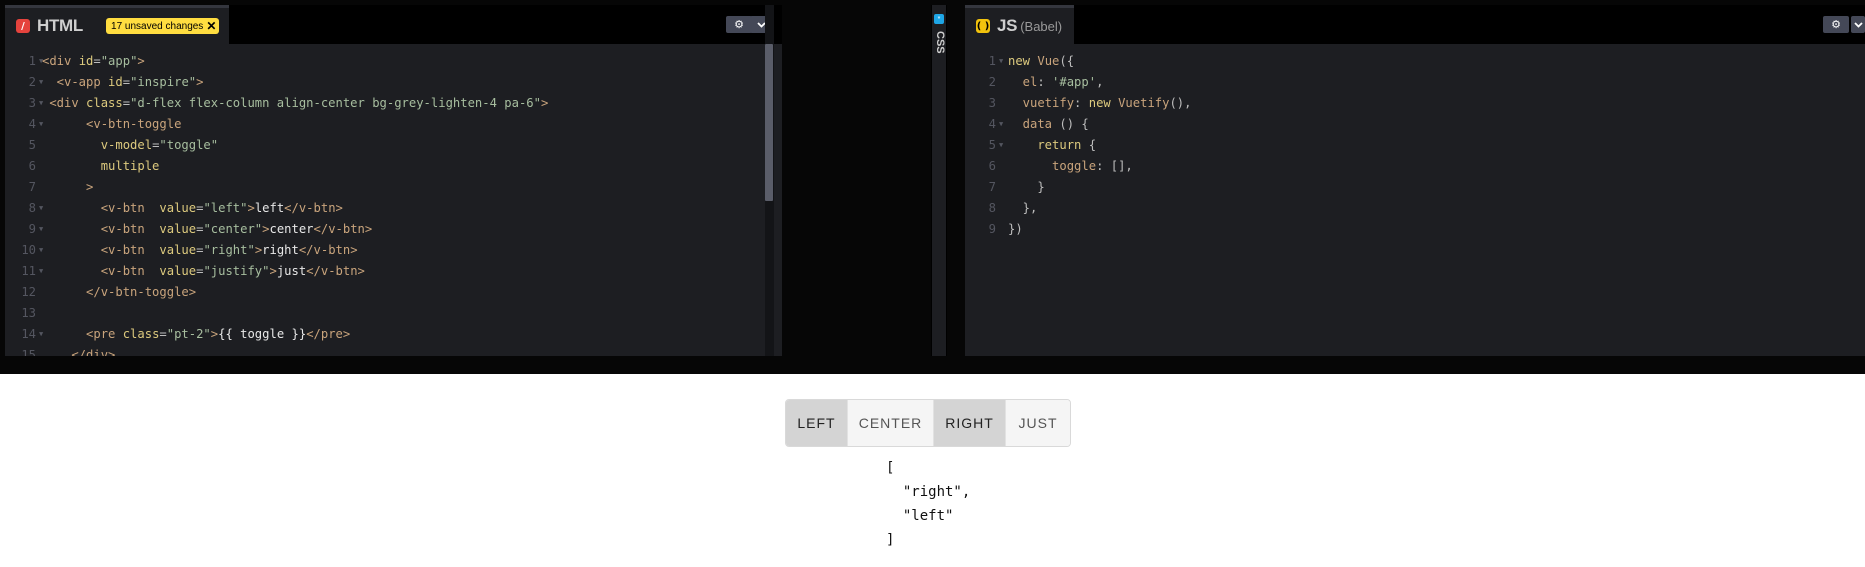 The width and height of the screenshot is (1865, 567). What do you see at coordinates (393, 124) in the screenshot?
I see `code-line: 4 ▼ <v-btn-toggle` at bounding box center [393, 124].